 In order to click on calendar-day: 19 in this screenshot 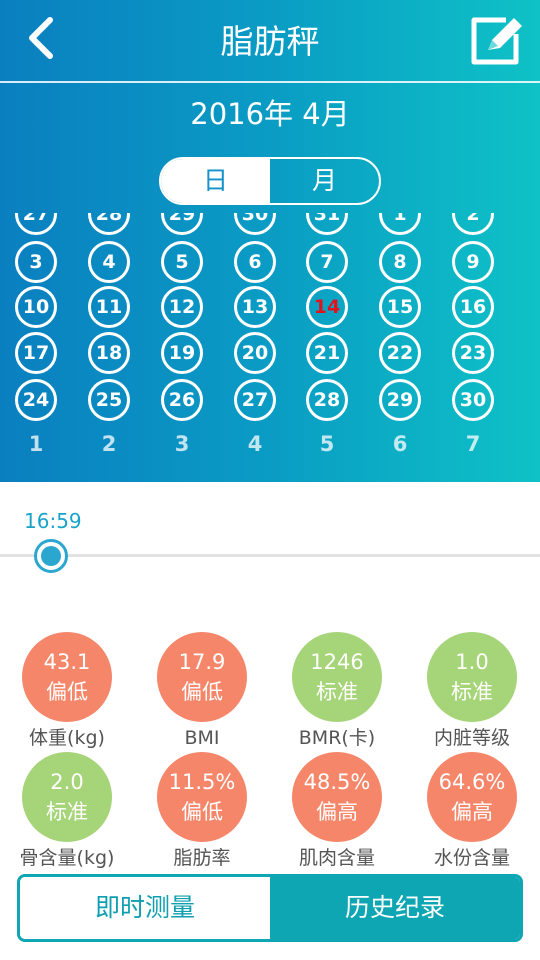, I will do `click(182, 353)`.